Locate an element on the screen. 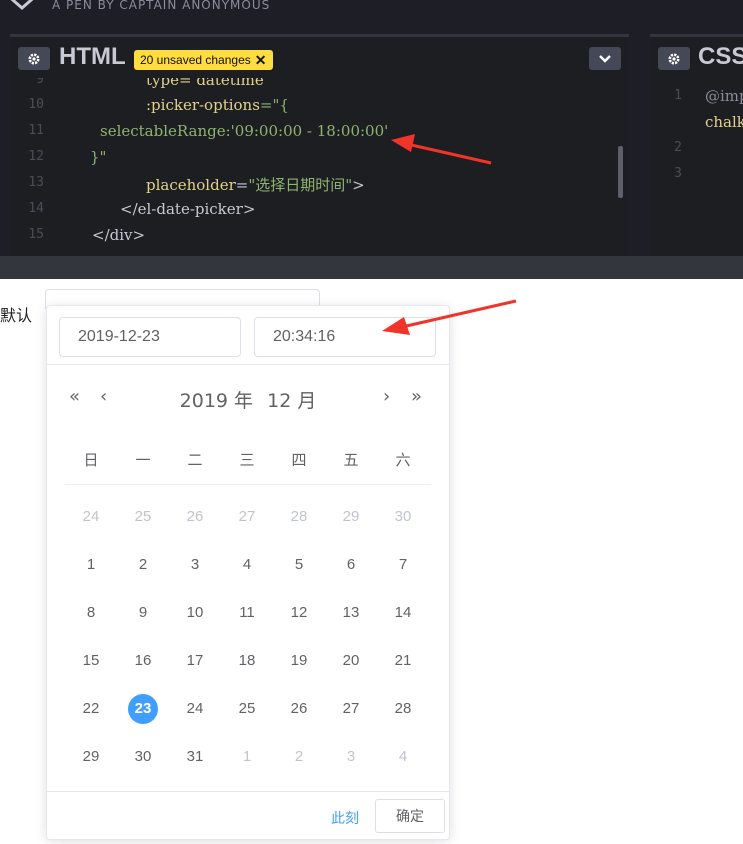 This screenshot has height=844, width=743. html-panel-menu-button is located at coordinates (605, 58).